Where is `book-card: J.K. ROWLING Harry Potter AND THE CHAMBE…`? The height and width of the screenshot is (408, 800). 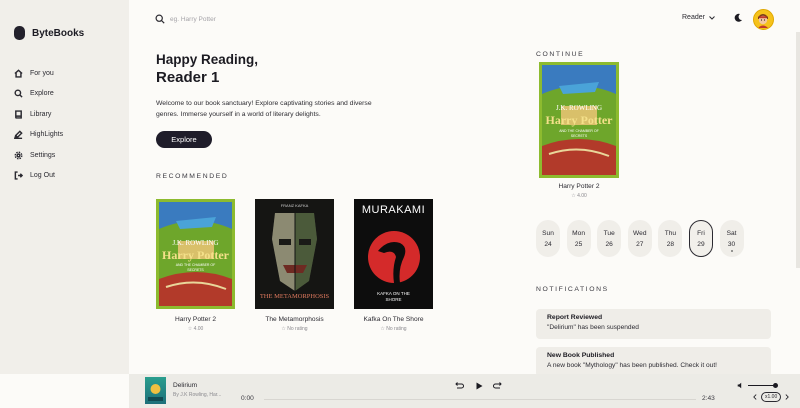
book-card: J.K. ROWLING Harry Potter AND THE CHAMBE… is located at coordinates (195, 265).